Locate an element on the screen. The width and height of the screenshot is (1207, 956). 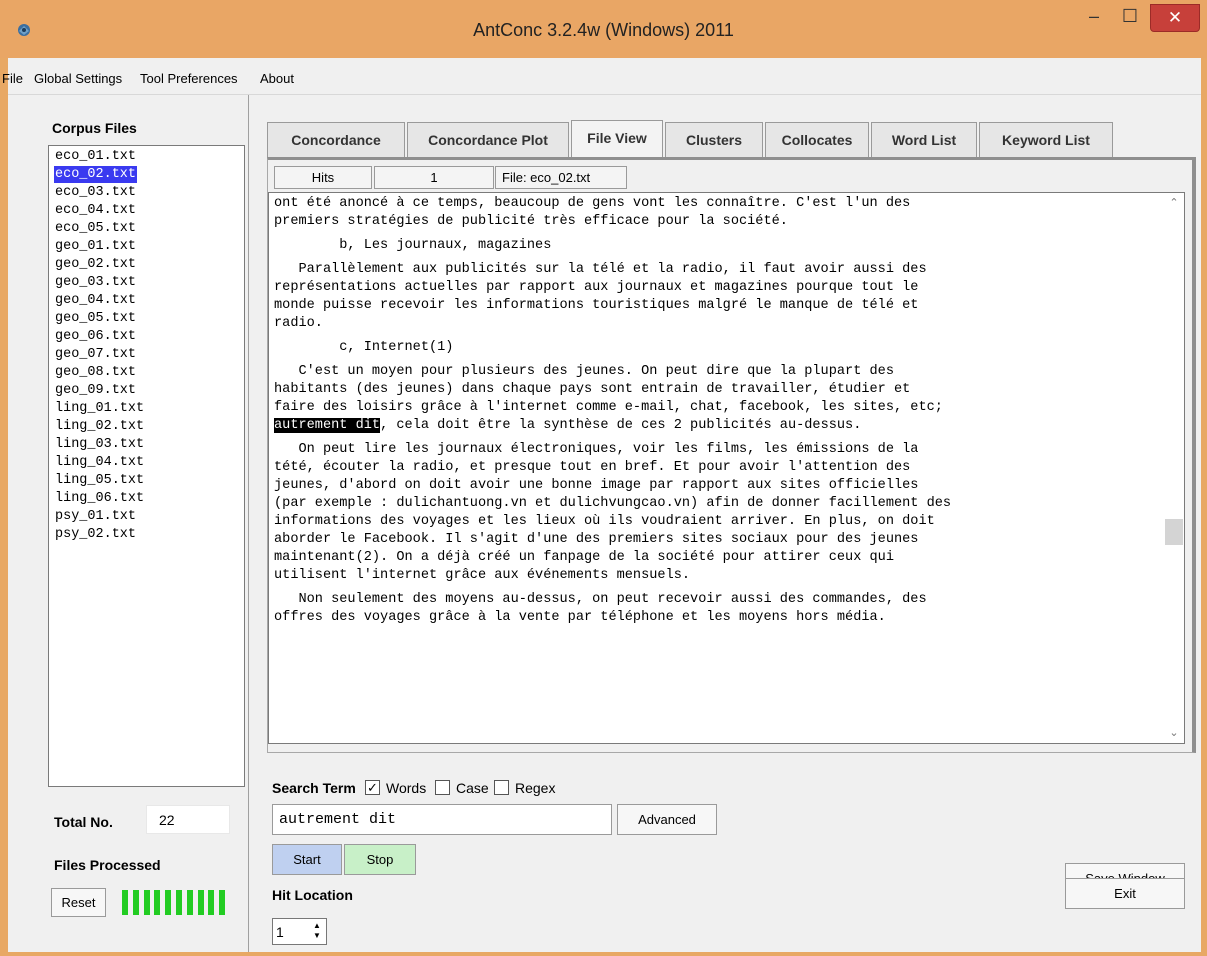
case-checkbox is located at coordinates (442, 787).